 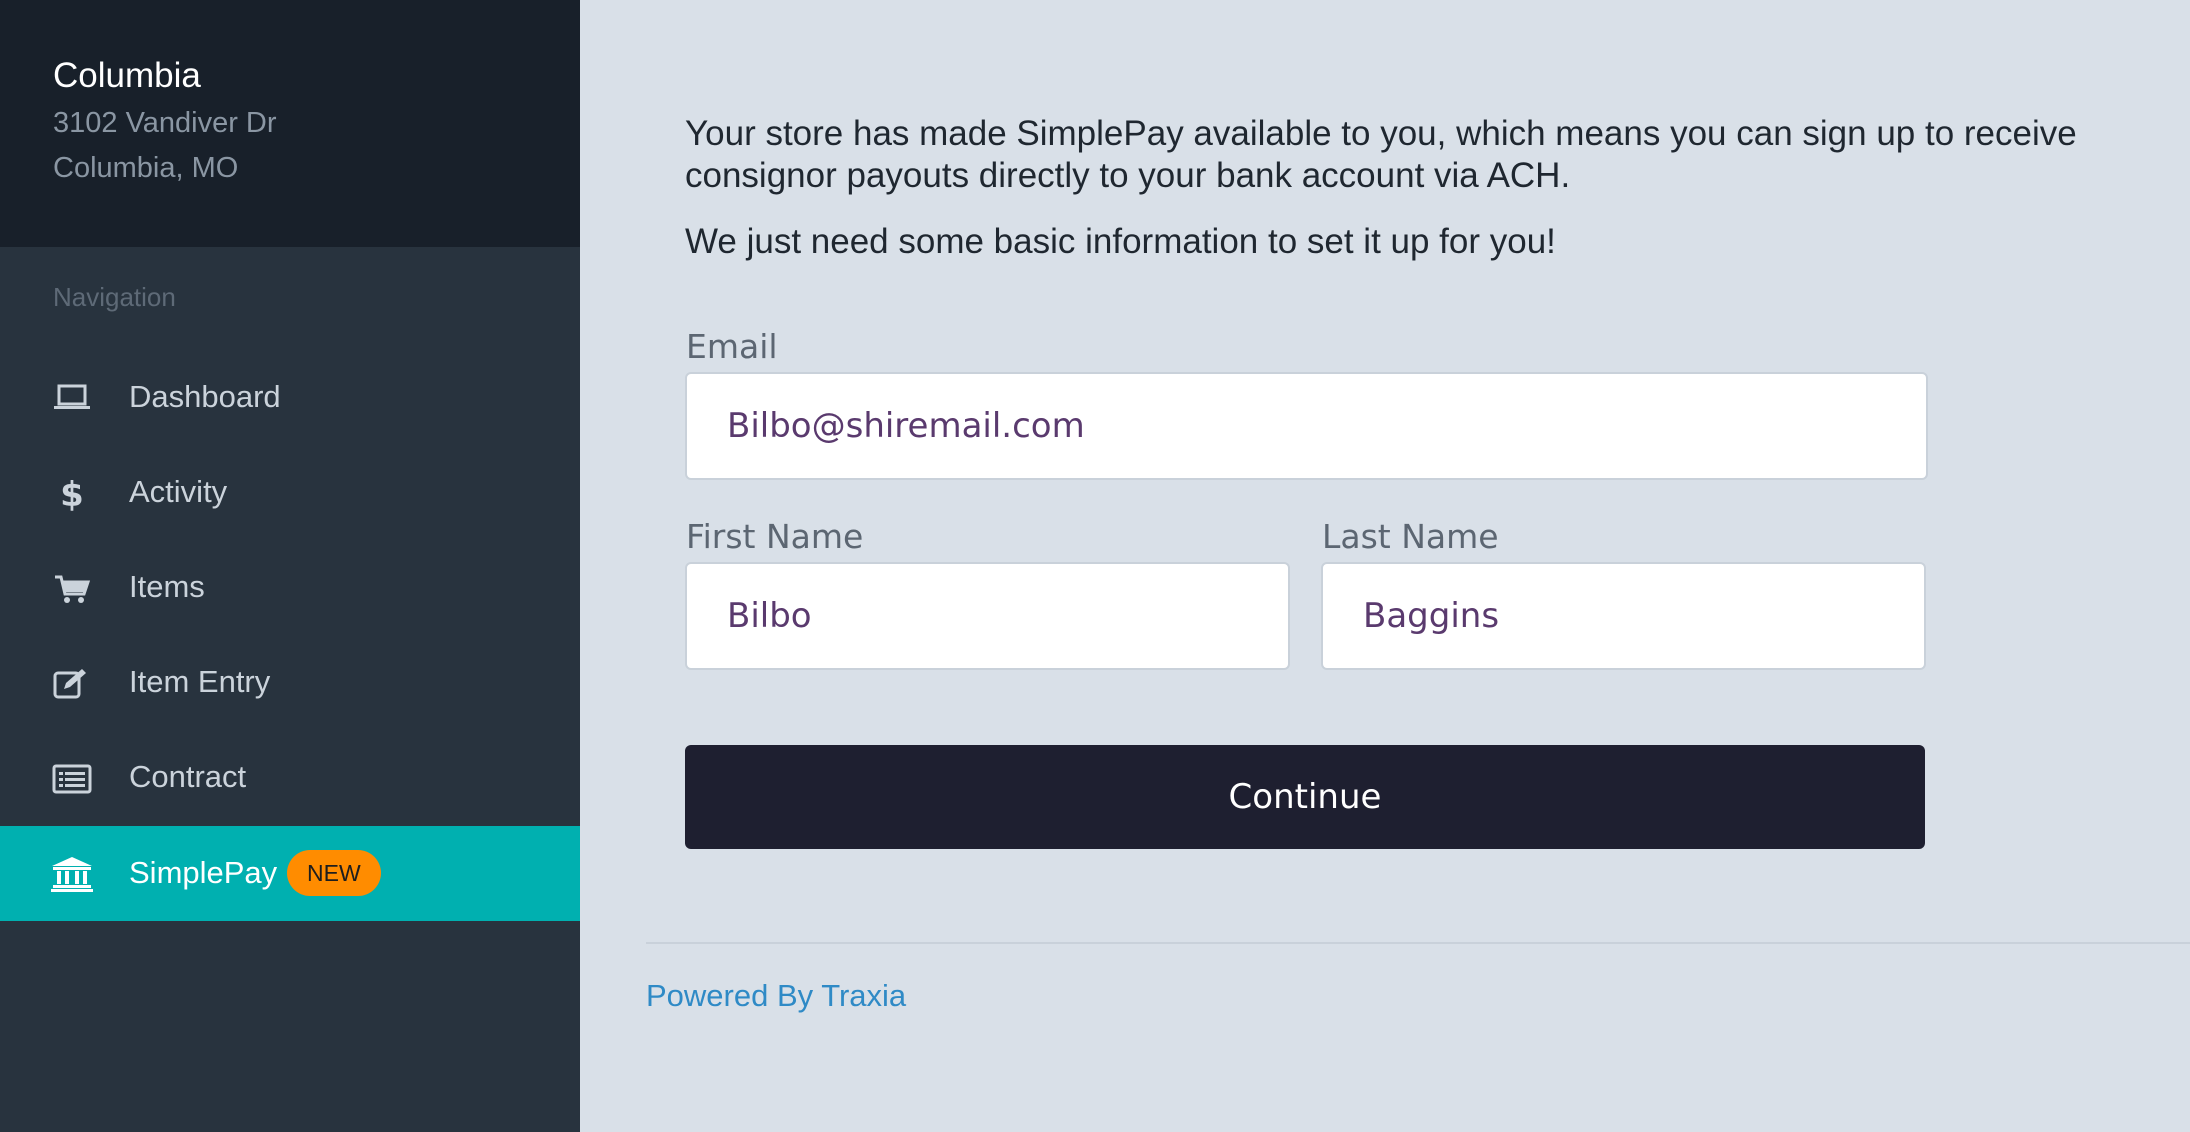 I want to click on sidebar-item-label: Item Entry, so click(x=200, y=681).